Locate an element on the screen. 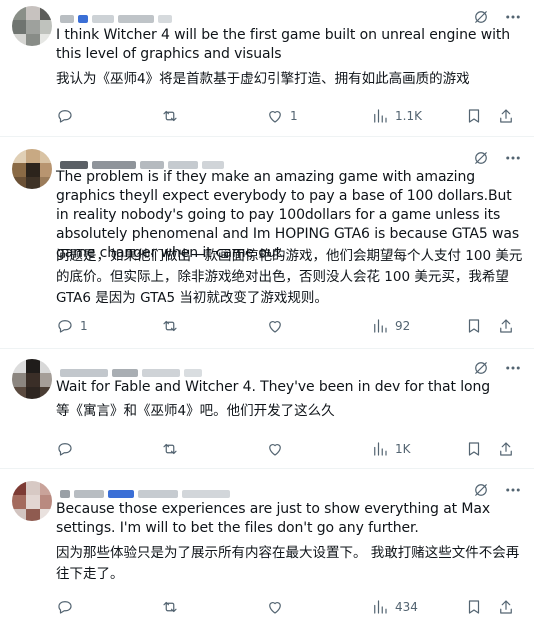 This screenshot has height=624, width=534. views-button: 1K is located at coordinates (418, 449).